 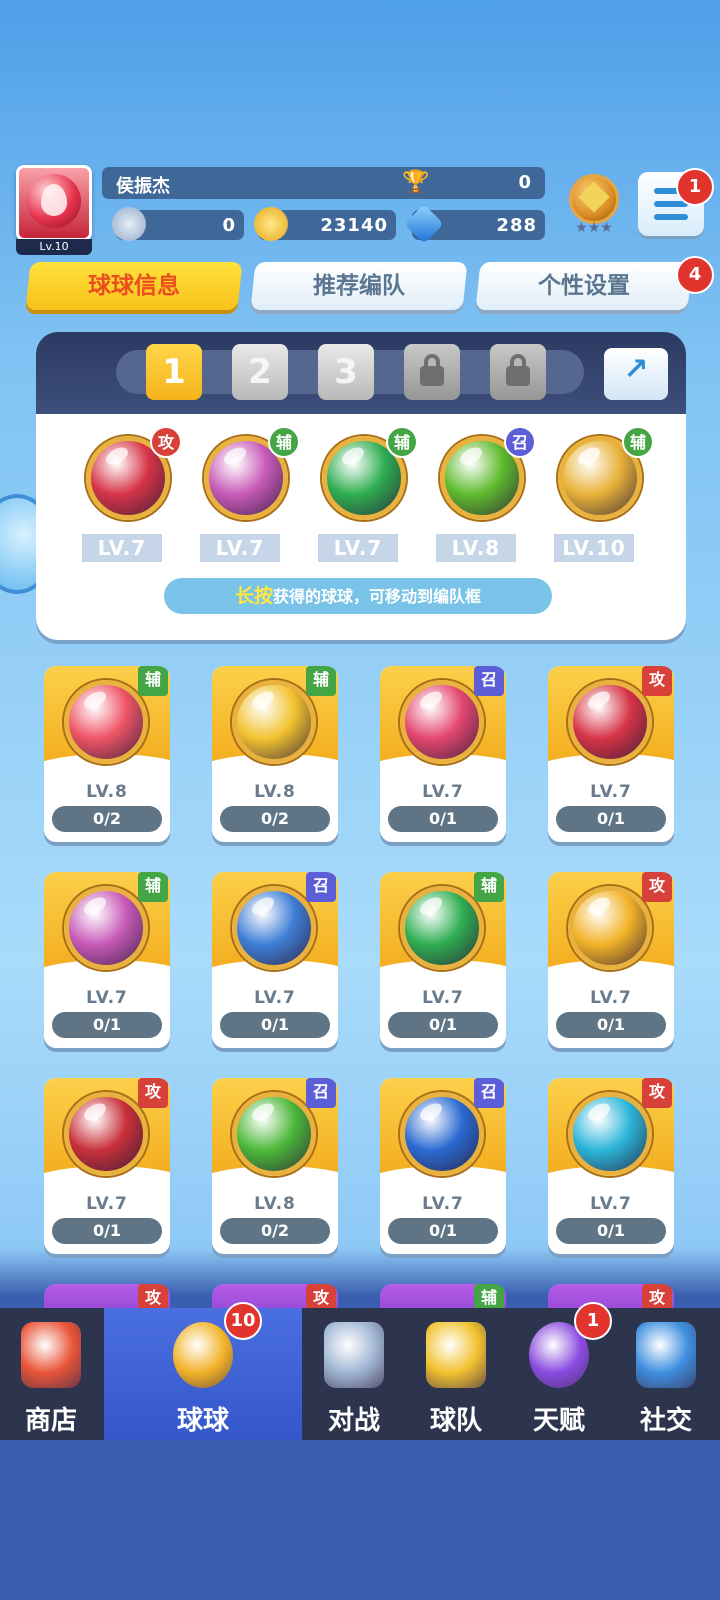 I want to click on whistle-icon, so click(x=456, y=1355).